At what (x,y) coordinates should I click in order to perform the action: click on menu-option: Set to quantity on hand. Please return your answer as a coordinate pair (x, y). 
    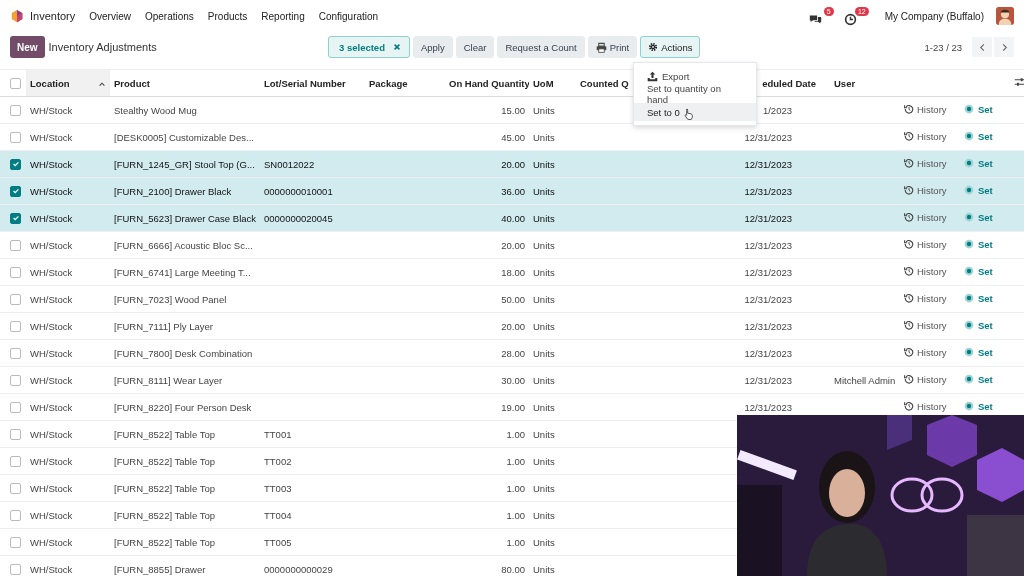
    Looking at the image, I should click on (695, 94).